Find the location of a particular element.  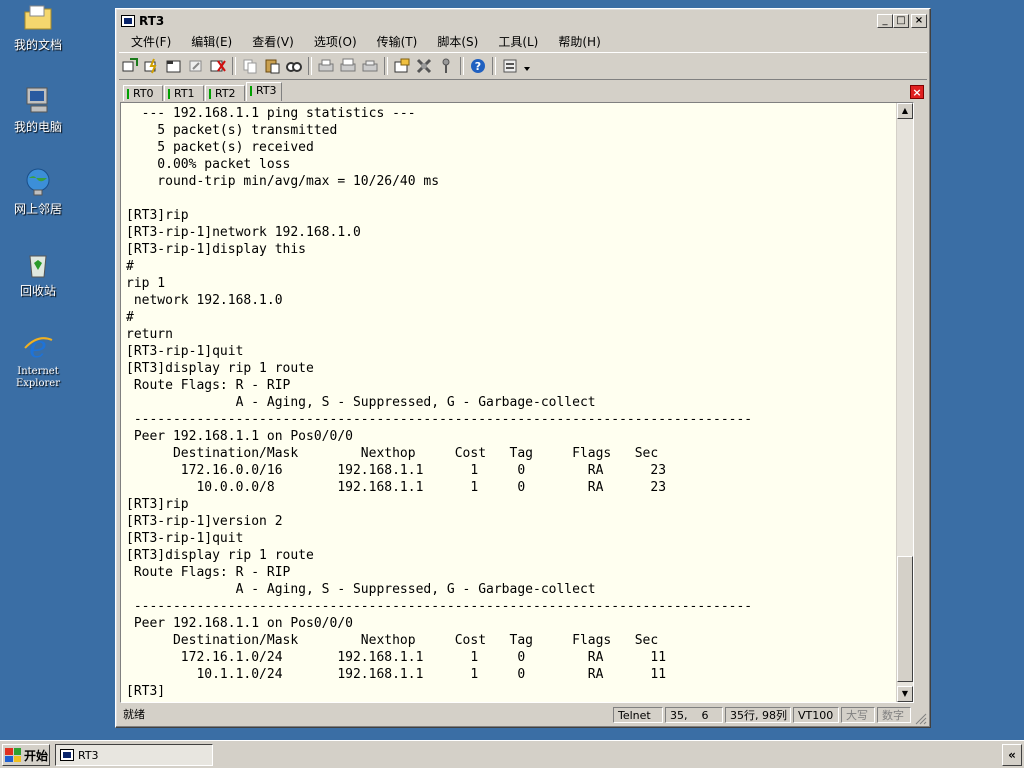

network-icon is located at coordinates (38, 182).